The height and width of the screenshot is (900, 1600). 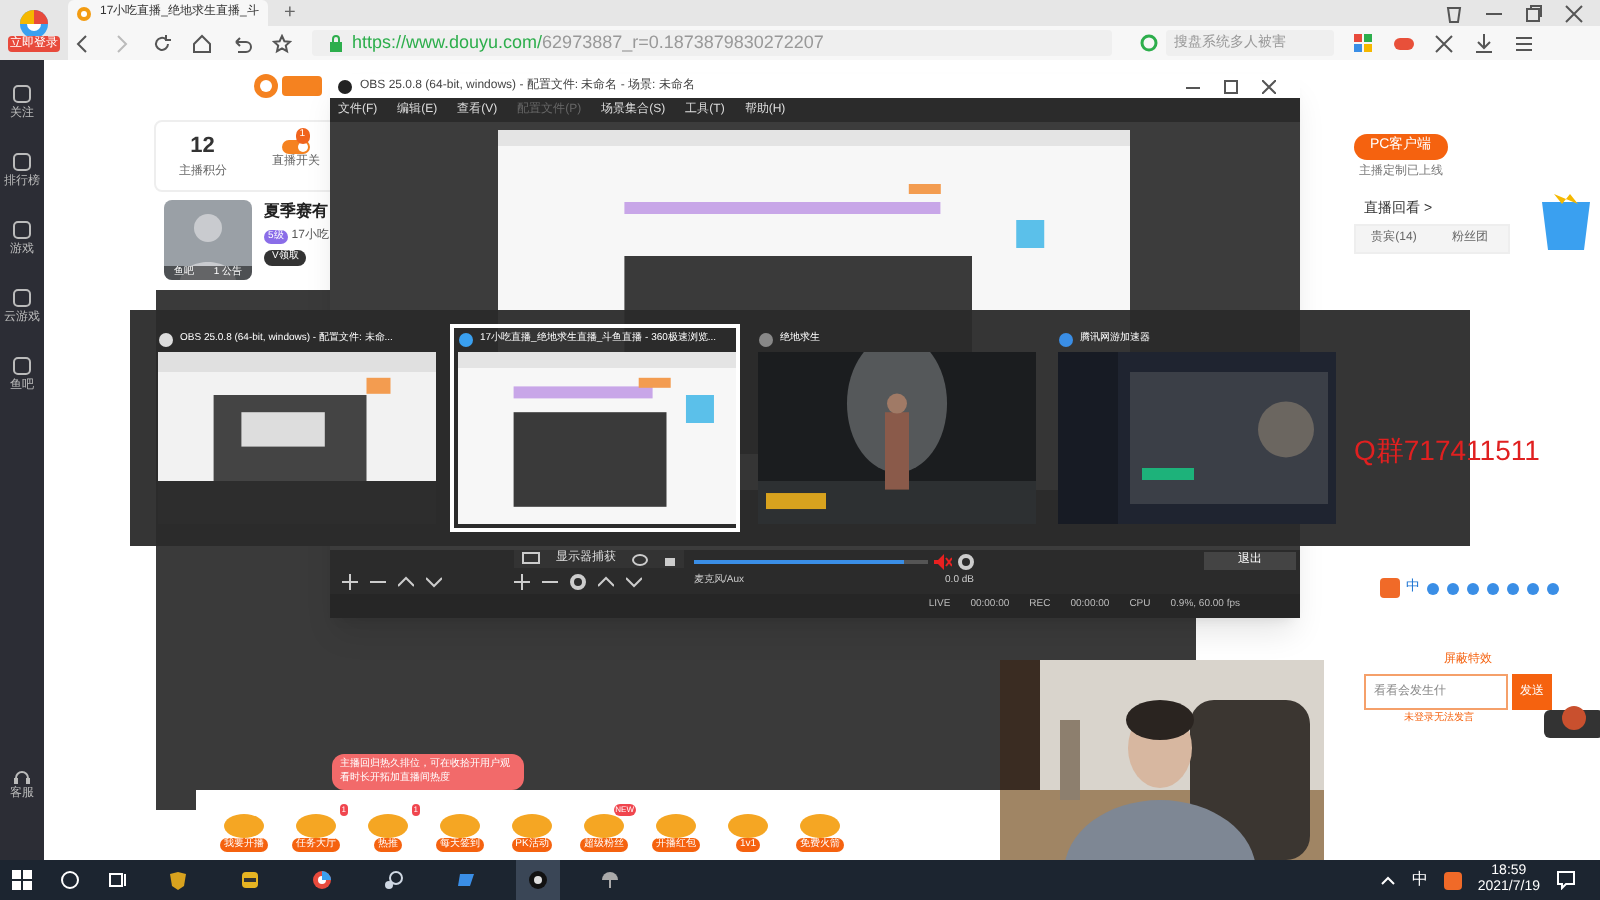 I want to click on new-tab-button: +, so click(x=290, y=14).